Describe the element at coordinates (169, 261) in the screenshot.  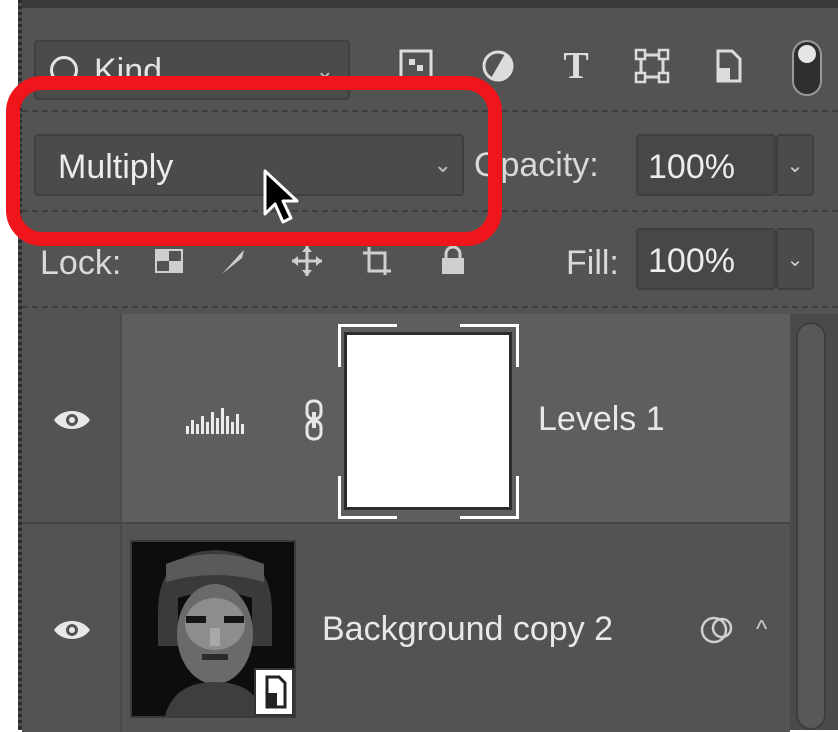
I see `lock-transparent-icon` at that location.